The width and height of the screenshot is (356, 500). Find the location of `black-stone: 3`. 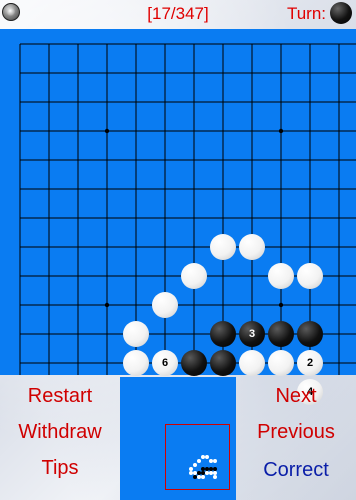

black-stone: 3 is located at coordinates (252, 334).